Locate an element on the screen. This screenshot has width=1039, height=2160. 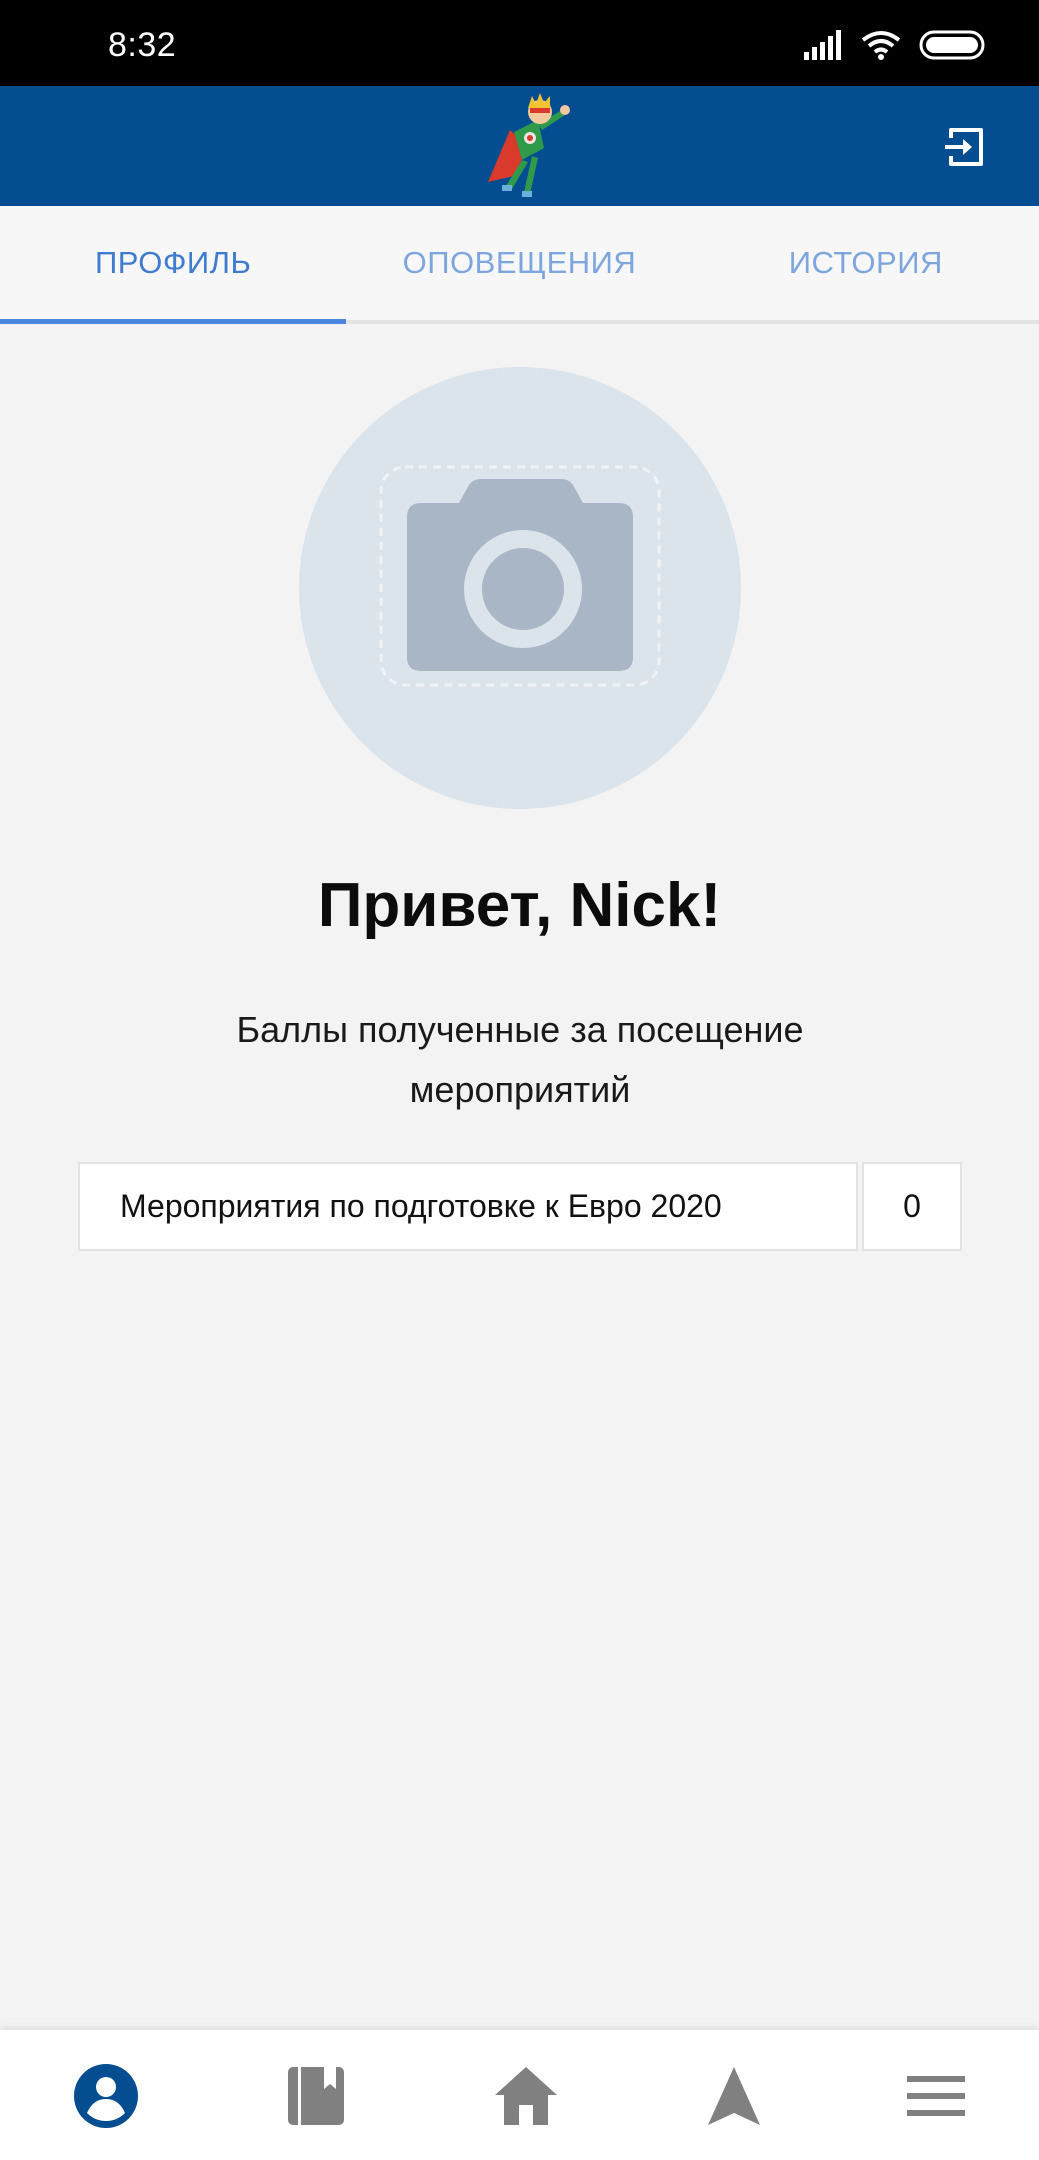
camera-placeholder-icon is located at coordinates (520, 576).